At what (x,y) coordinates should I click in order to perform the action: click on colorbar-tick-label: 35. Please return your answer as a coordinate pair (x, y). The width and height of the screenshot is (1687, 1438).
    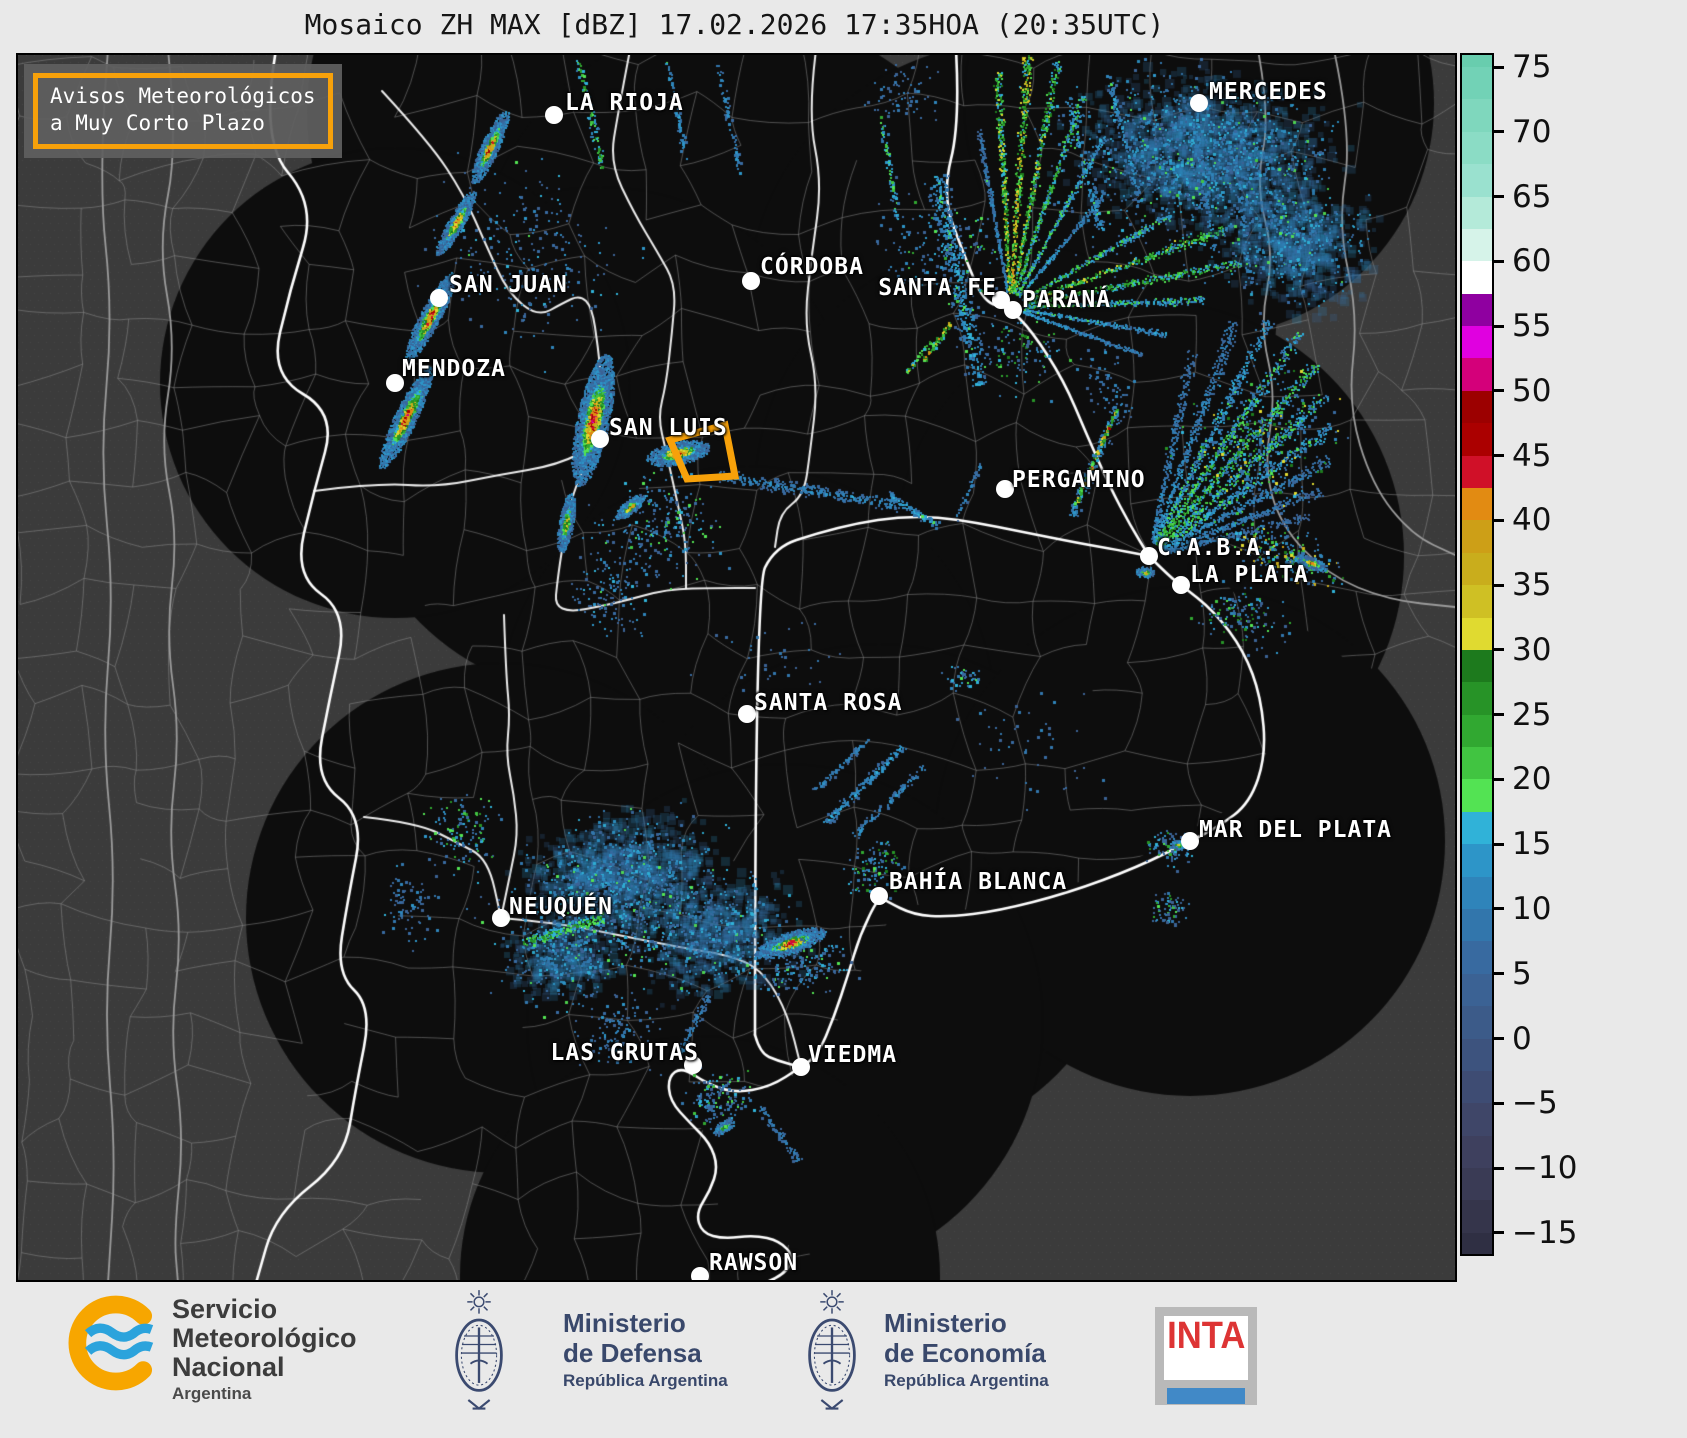
    Looking at the image, I should click on (1532, 585).